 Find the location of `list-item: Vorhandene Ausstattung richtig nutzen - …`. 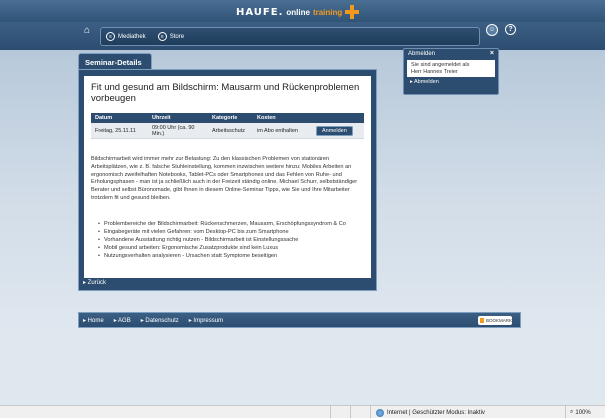

list-item: Vorhandene Ausstattung richtig nutzen - … is located at coordinates (233, 240).